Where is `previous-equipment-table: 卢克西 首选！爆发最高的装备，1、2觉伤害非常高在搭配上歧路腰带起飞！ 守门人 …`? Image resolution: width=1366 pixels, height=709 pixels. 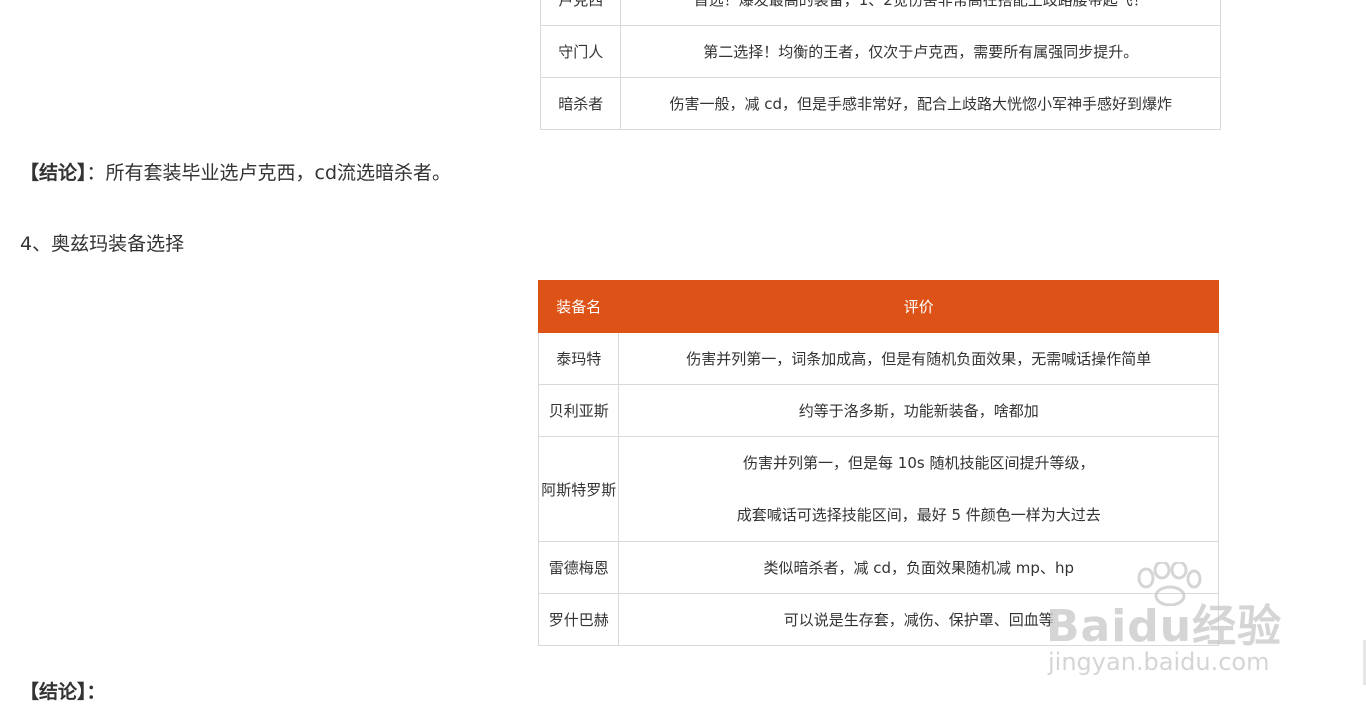 previous-equipment-table: 卢克西 首选！爆发最高的装备，1、2觉伤害非常高在搭配上歧路腰带起飞！ 守门人 … is located at coordinates (880, 65).